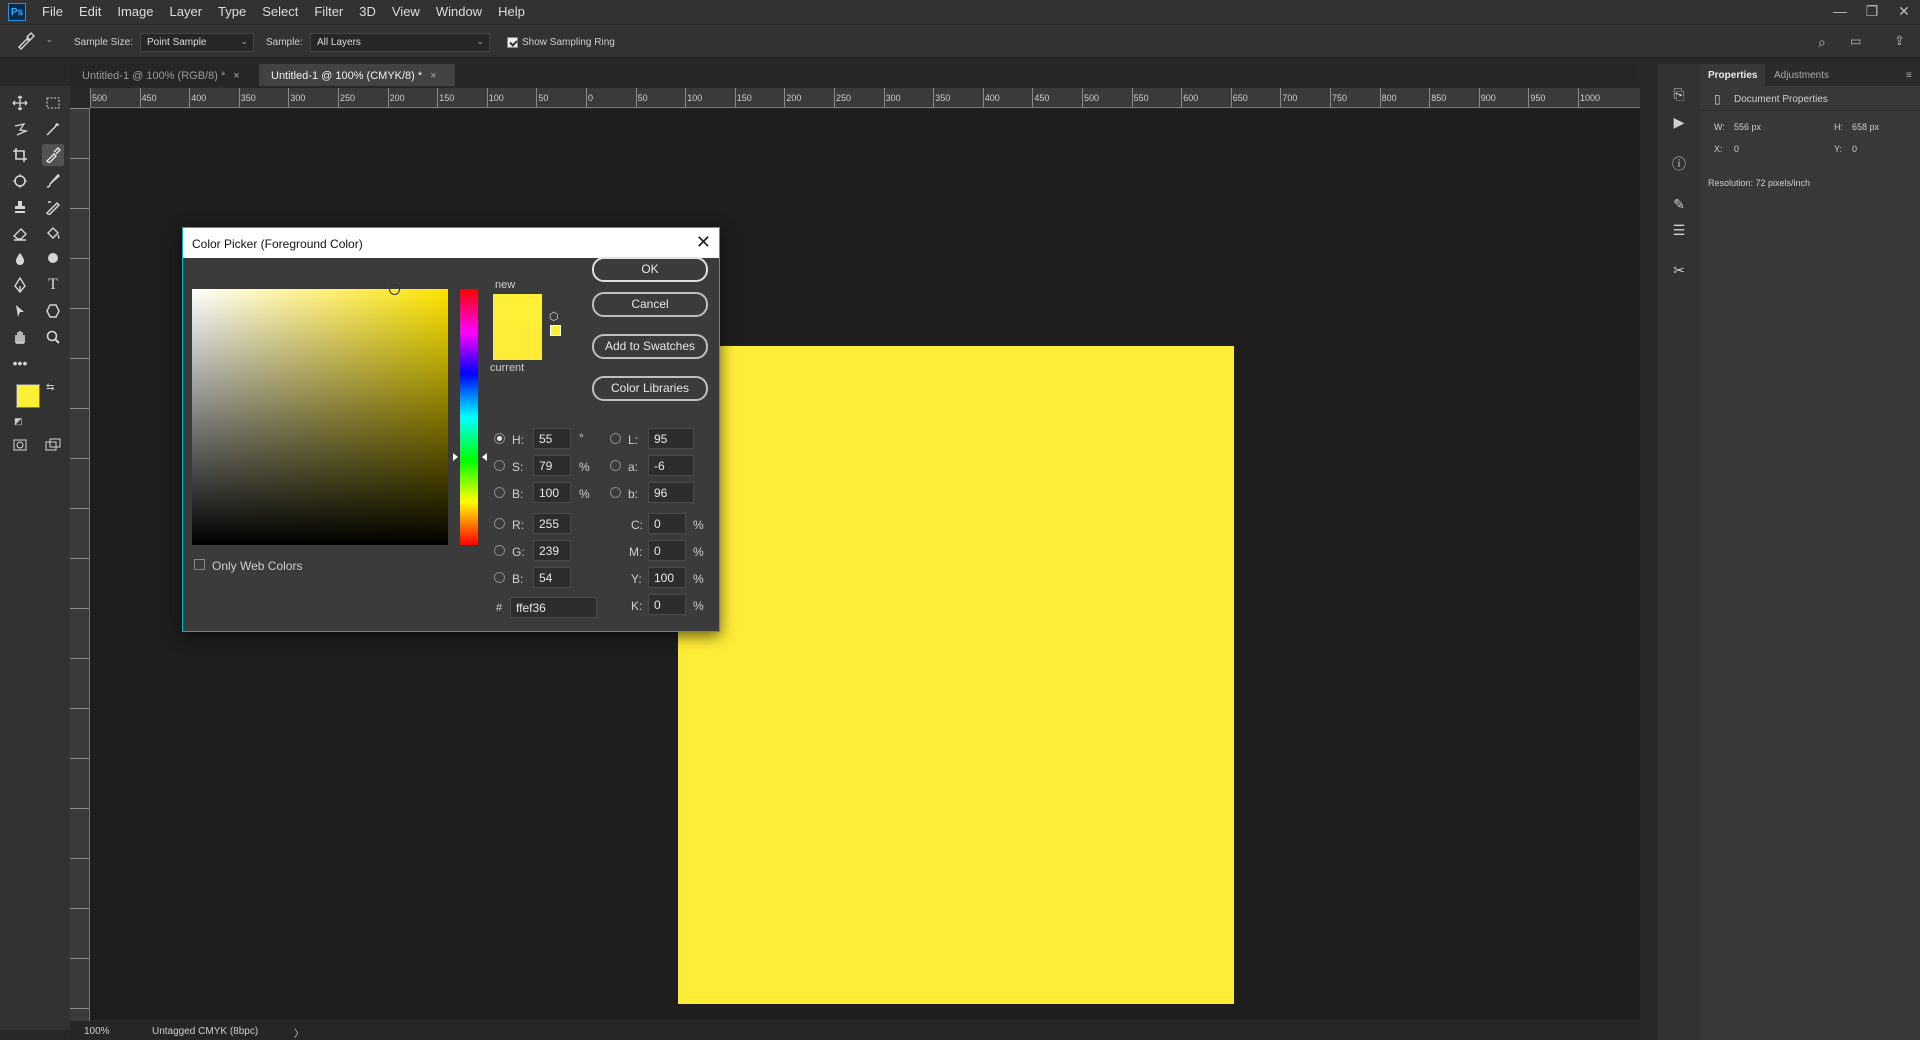  Describe the element at coordinates (1679, 206) in the screenshot. I see `brush-settings-icon: ✎` at that location.